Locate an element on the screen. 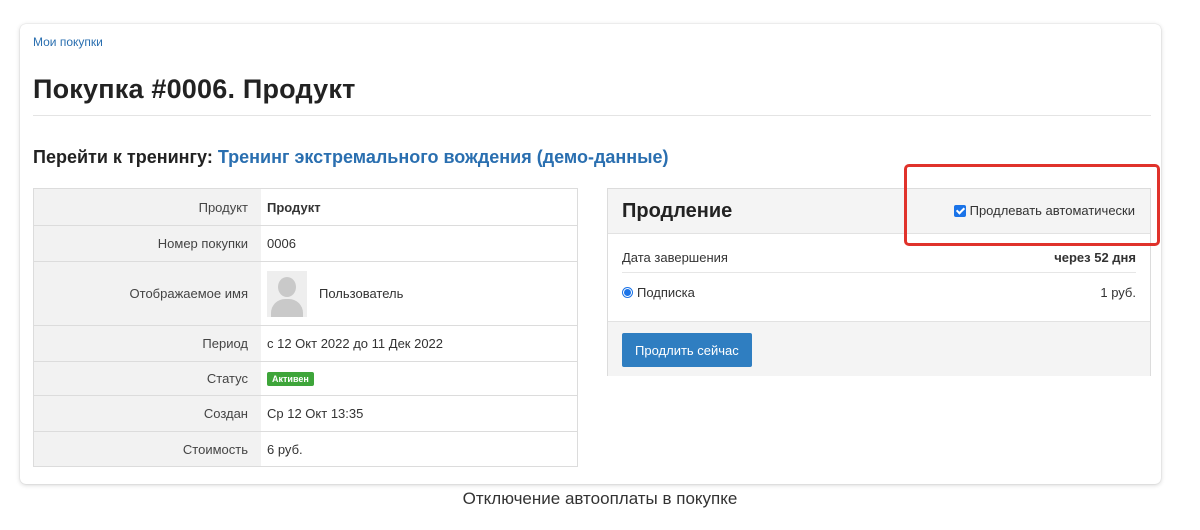 The height and width of the screenshot is (530, 1200). period-label: Период is located at coordinates (147, 343).